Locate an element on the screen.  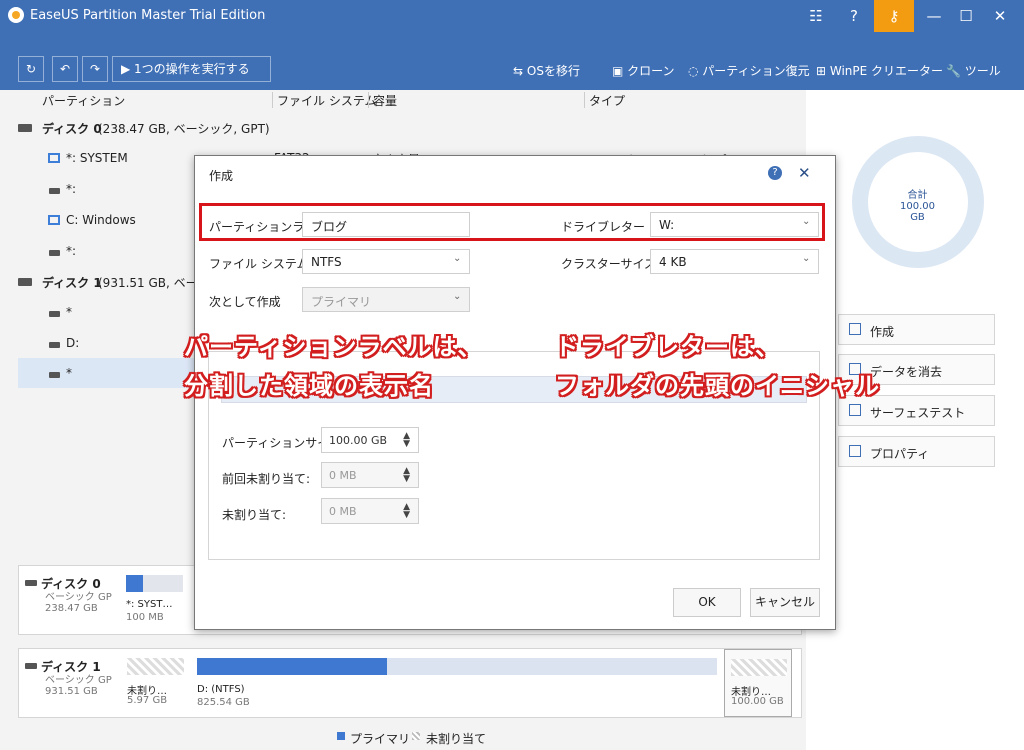
create-as-label: 次として作成 is located at coordinates (245, 302).